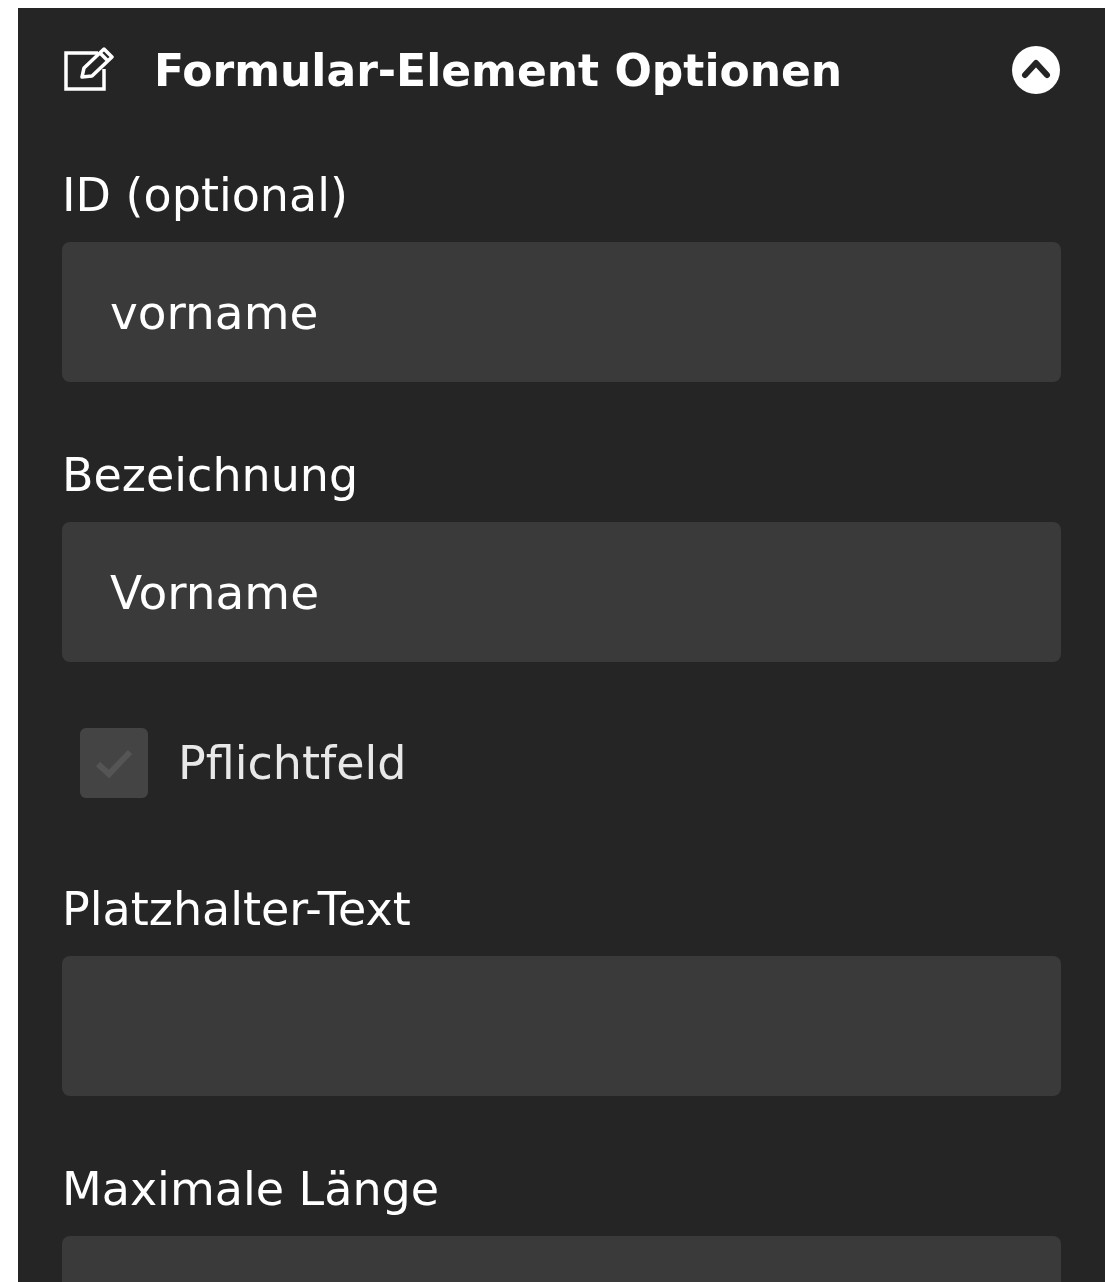 This screenshot has width=1105, height=1282. Describe the element at coordinates (1036, 70) in the screenshot. I see `collapse-icon` at that location.